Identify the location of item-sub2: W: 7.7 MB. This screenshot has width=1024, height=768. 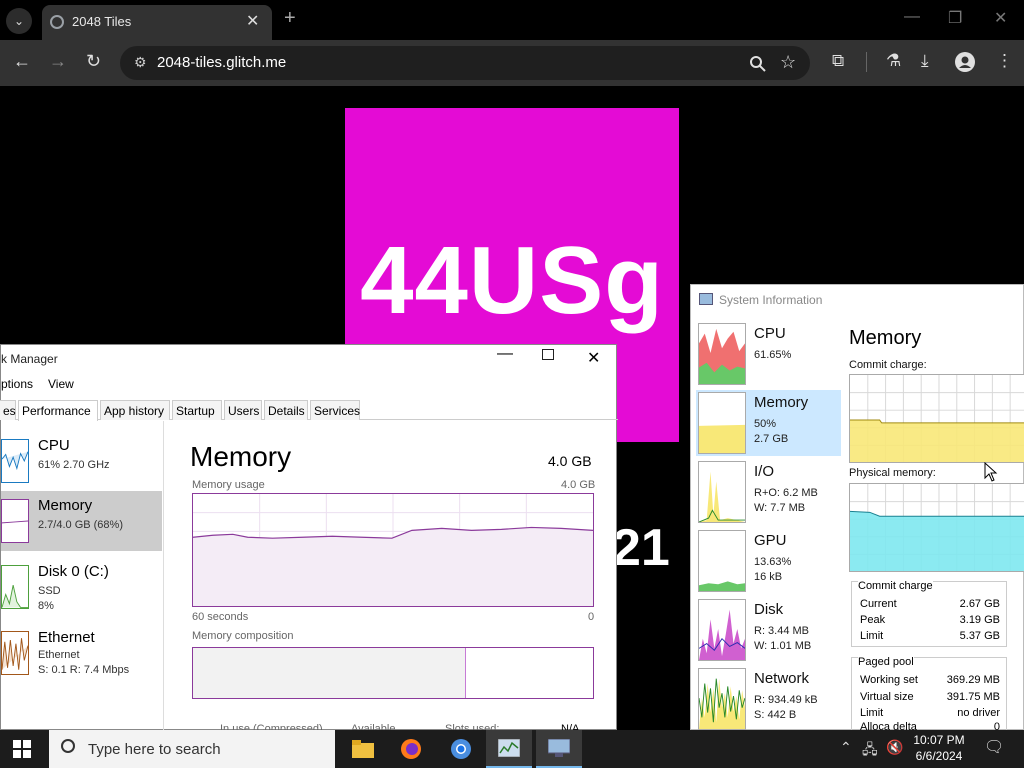
(780, 508).